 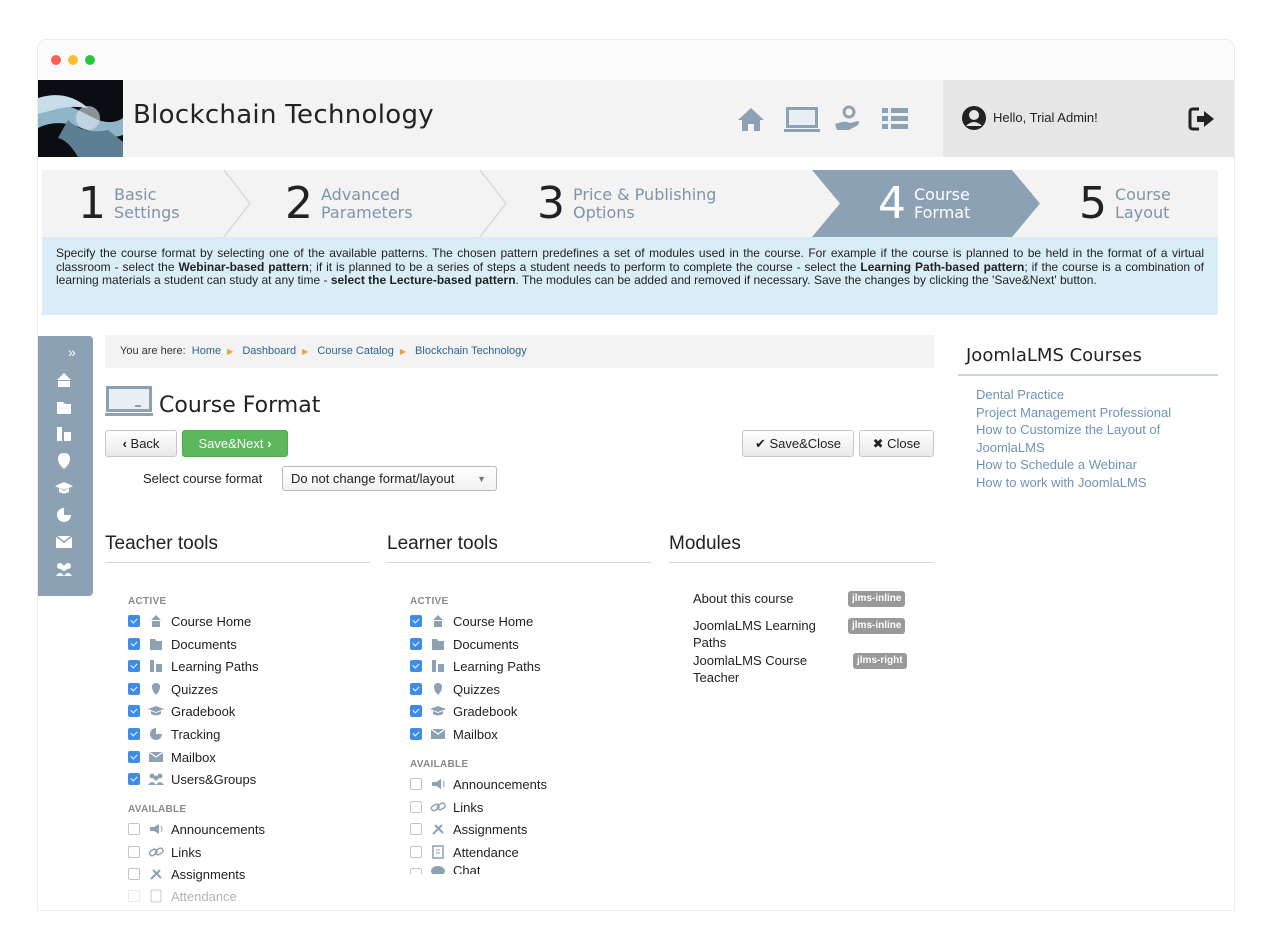 I want to click on selected-format-value: Do not change format/layout, so click(x=373, y=478).